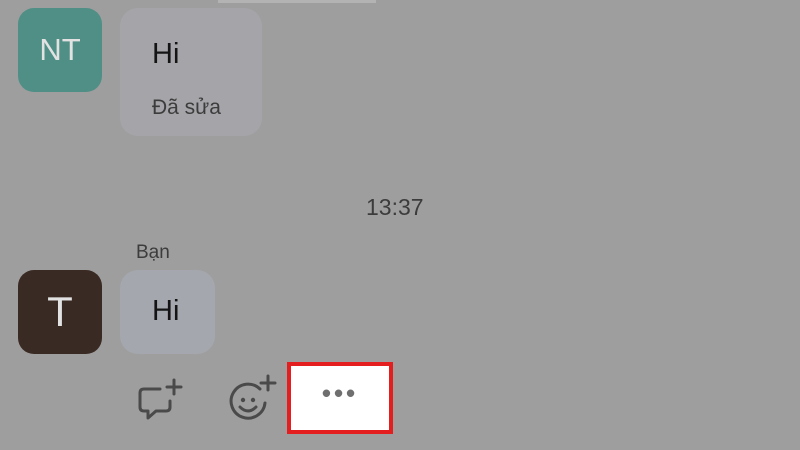 This screenshot has width=800, height=450. I want to click on message-bubble-mine: Hi, so click(167, 312).